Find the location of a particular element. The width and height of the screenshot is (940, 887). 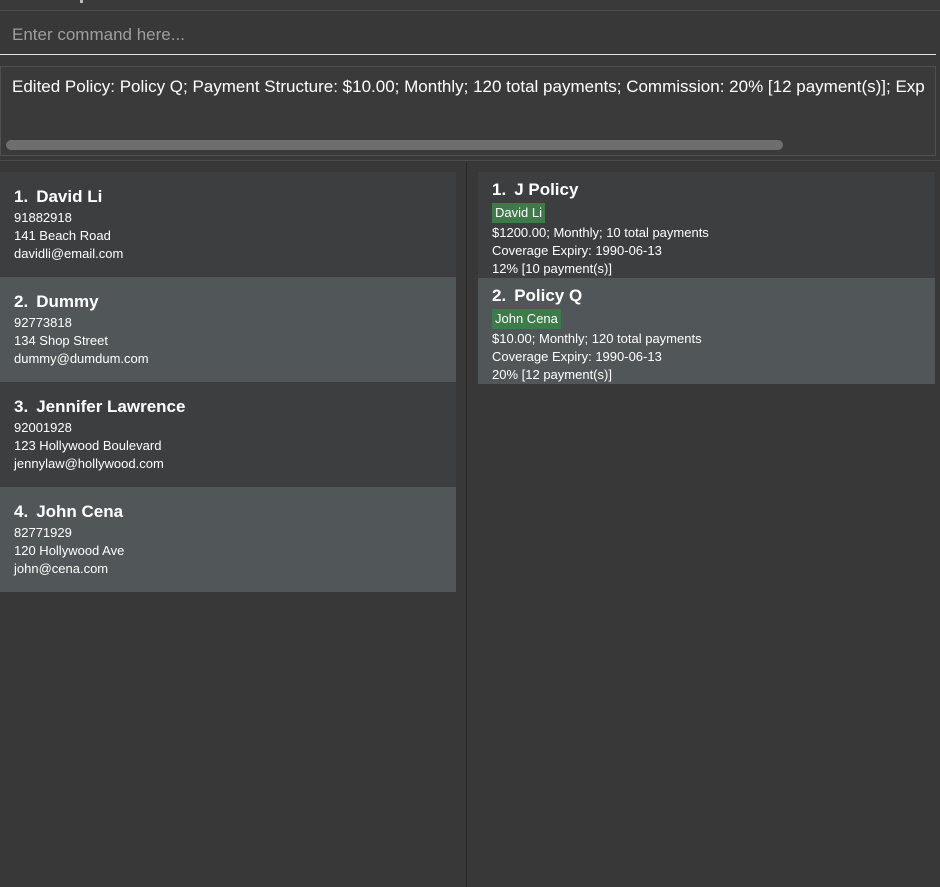

person-title: 4. John Cena is located at coordinates (228, 512).